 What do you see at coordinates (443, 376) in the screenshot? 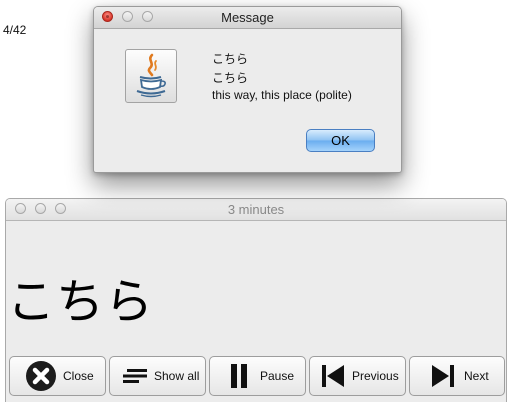
I see `skip-next-icon` at bounding box center [443, 376].